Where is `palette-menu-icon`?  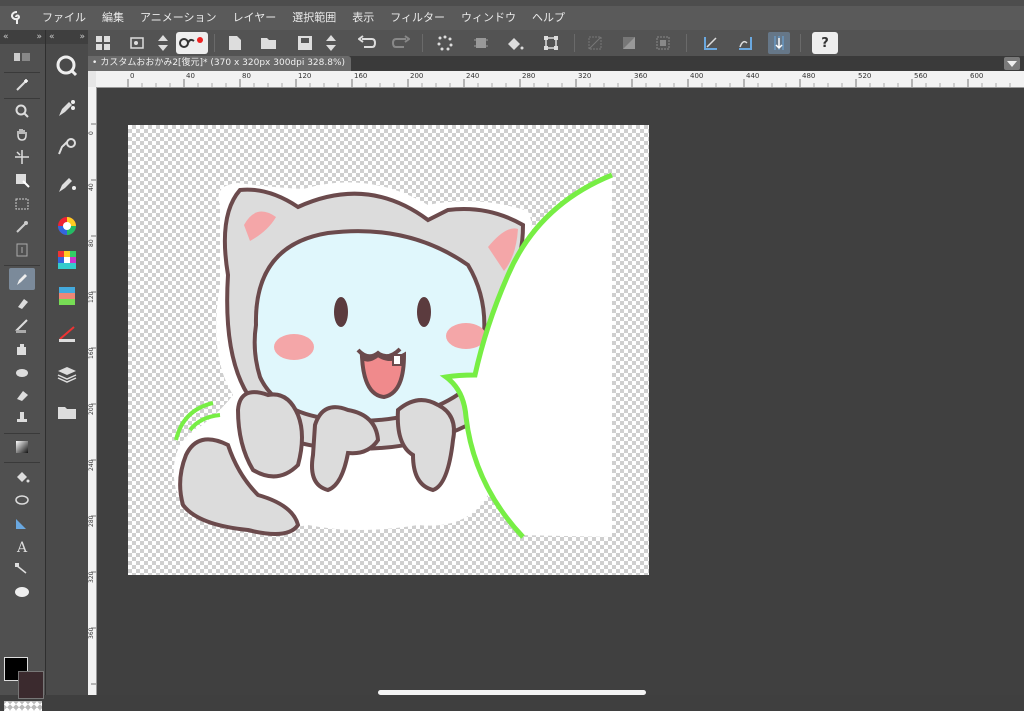 palette-menu-icon is located at coordinates (22, 57).